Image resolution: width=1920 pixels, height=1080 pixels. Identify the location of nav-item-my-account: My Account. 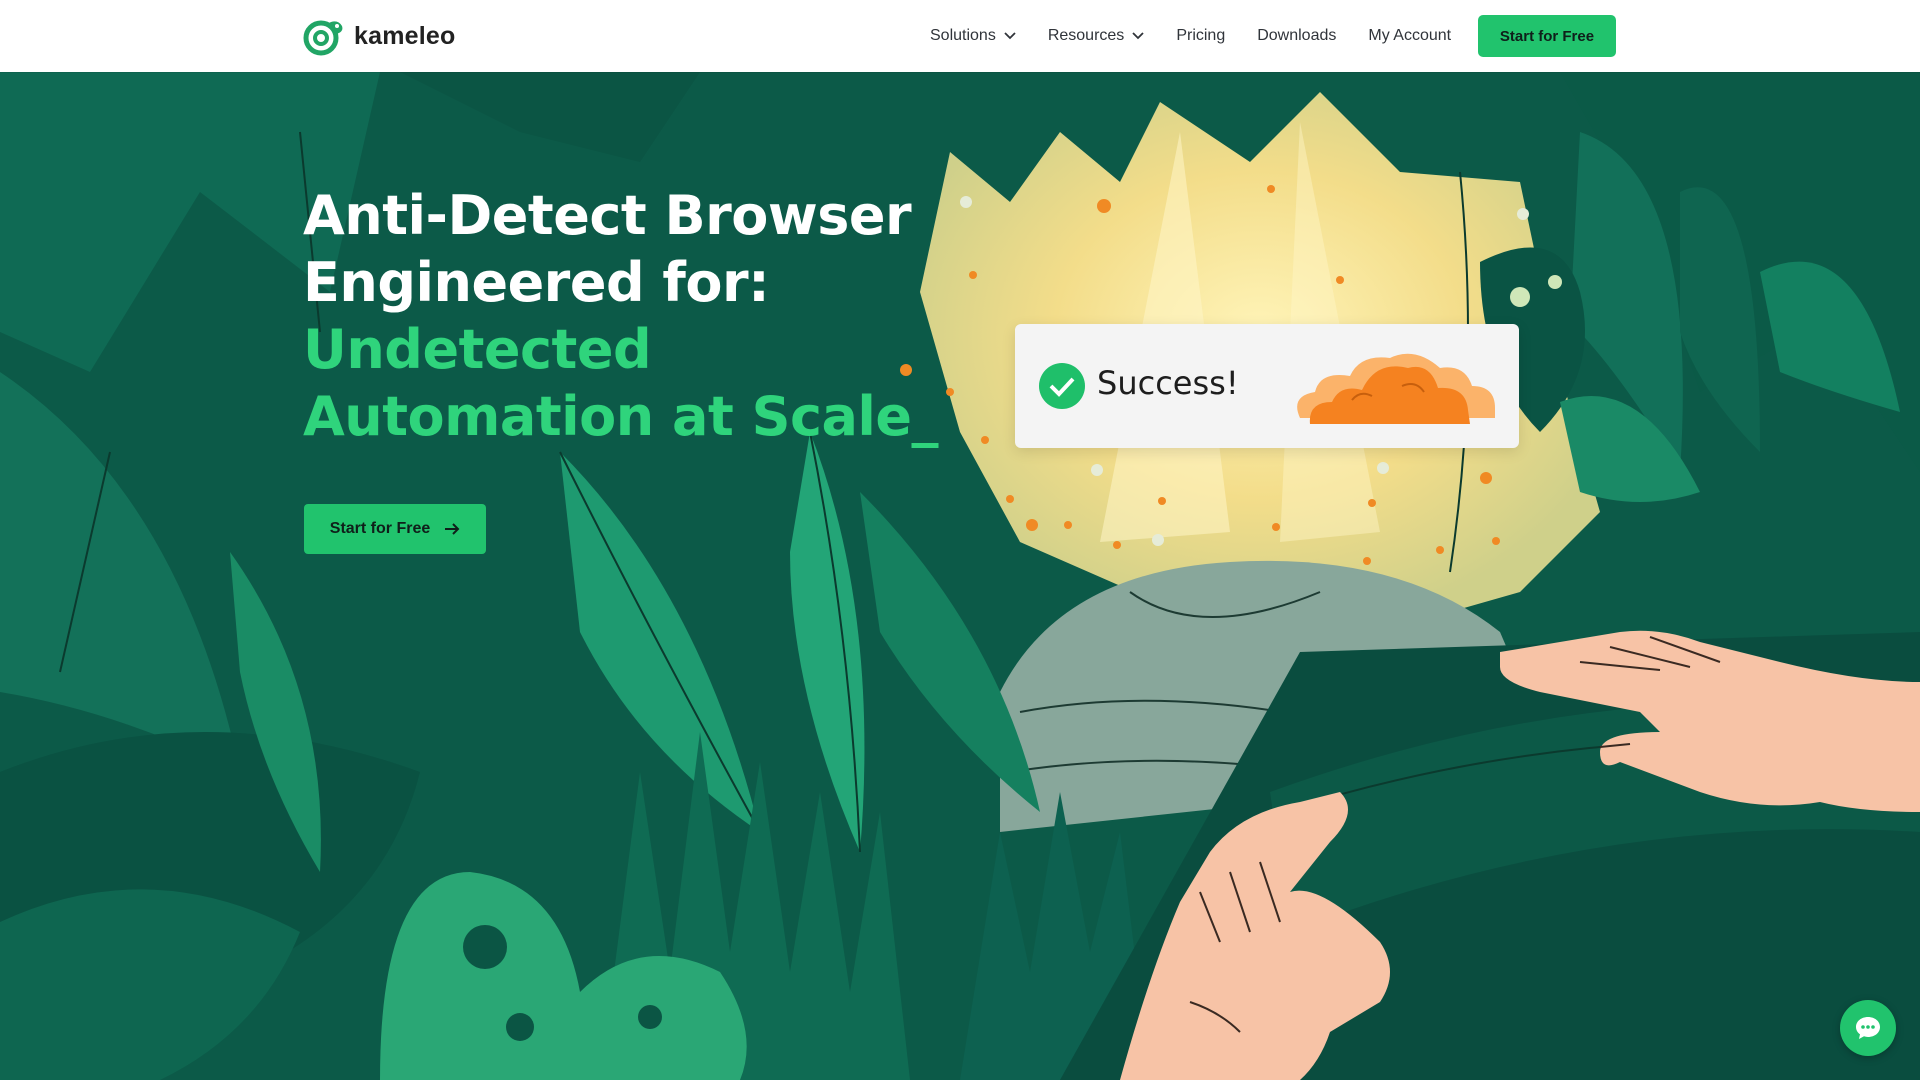
(1409, 36).